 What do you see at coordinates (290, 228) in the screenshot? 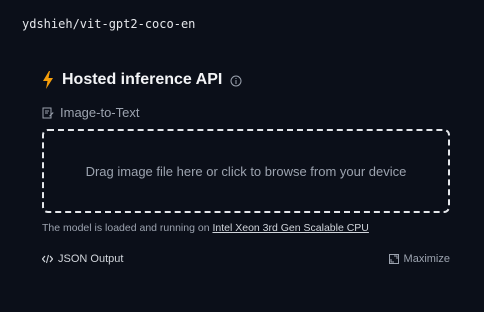
I see `hardware-link: Intel Xeon 3rd Gen Scalable CPU` at bounding box center [290, 228].